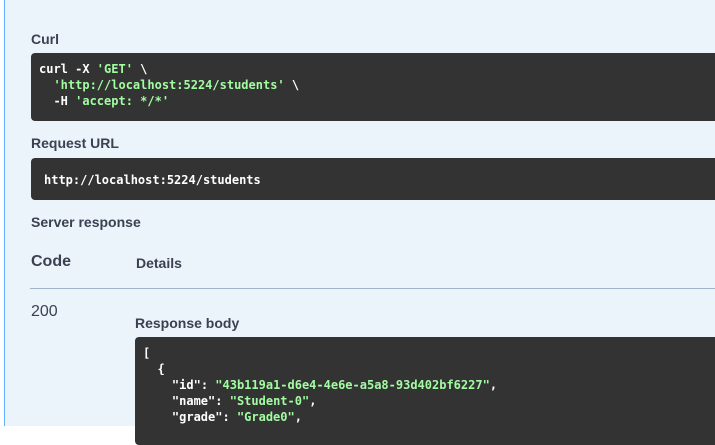 The image size is (715, 445). Describe the element at coordinates (186, 385) in the screenshot. I see `json-key: "id"` at that location.